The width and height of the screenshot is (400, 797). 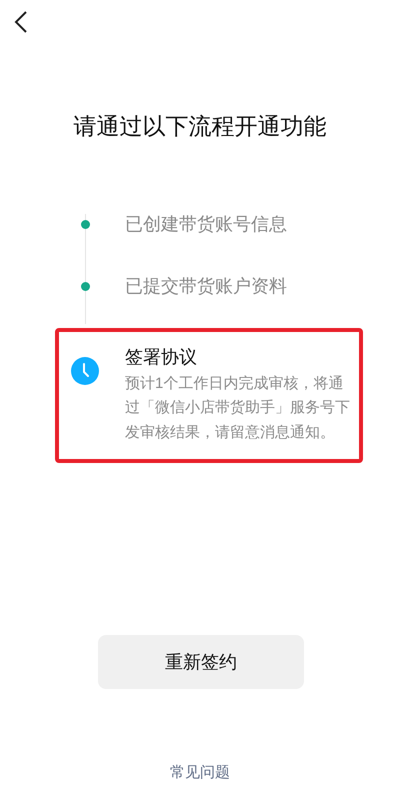 What do you see at coordinates (200, 773) in the screenshot?
I see `faq-link: 常见问题` at bounding box center [200, 773].